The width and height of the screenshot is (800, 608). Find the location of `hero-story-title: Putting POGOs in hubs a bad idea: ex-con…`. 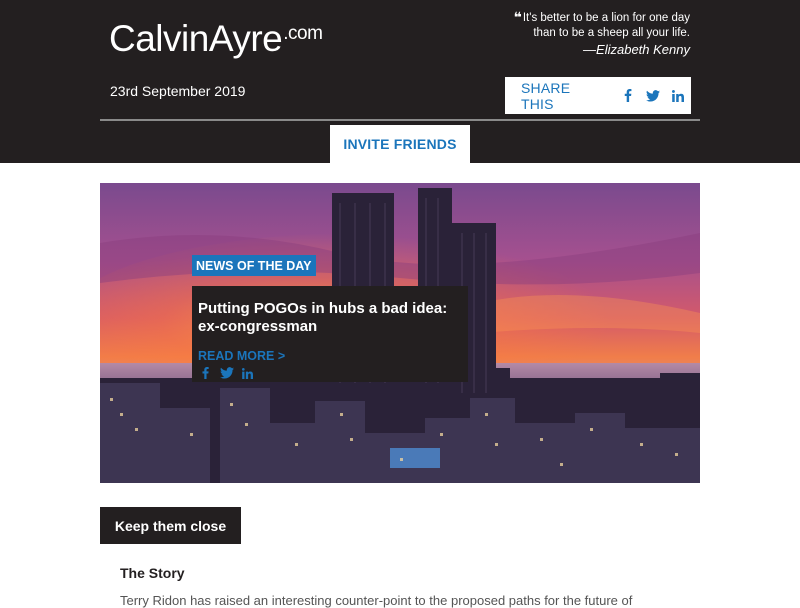

hero-story-title: Putting POGOs in hubs a bad idea: ex-con… is located at coordinates (330, 318).